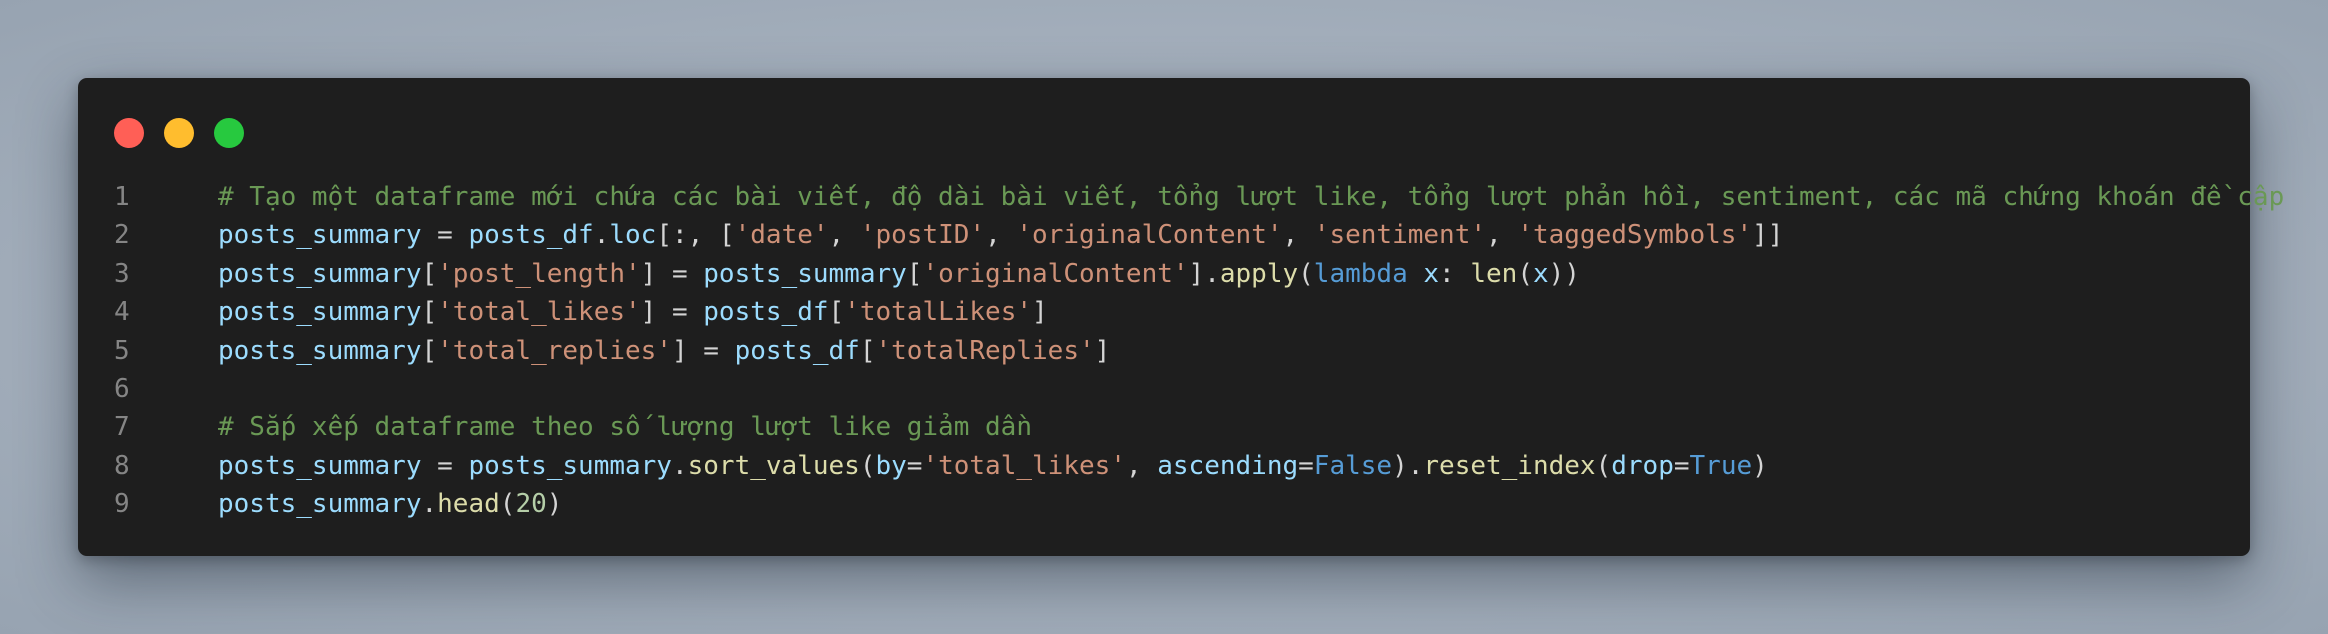 This screenshot has width=2328, height=634. What do you see at coordinates (1642, 465) in the screenshot?
I see `code-token: drop` at bounding box center [1642, 465].